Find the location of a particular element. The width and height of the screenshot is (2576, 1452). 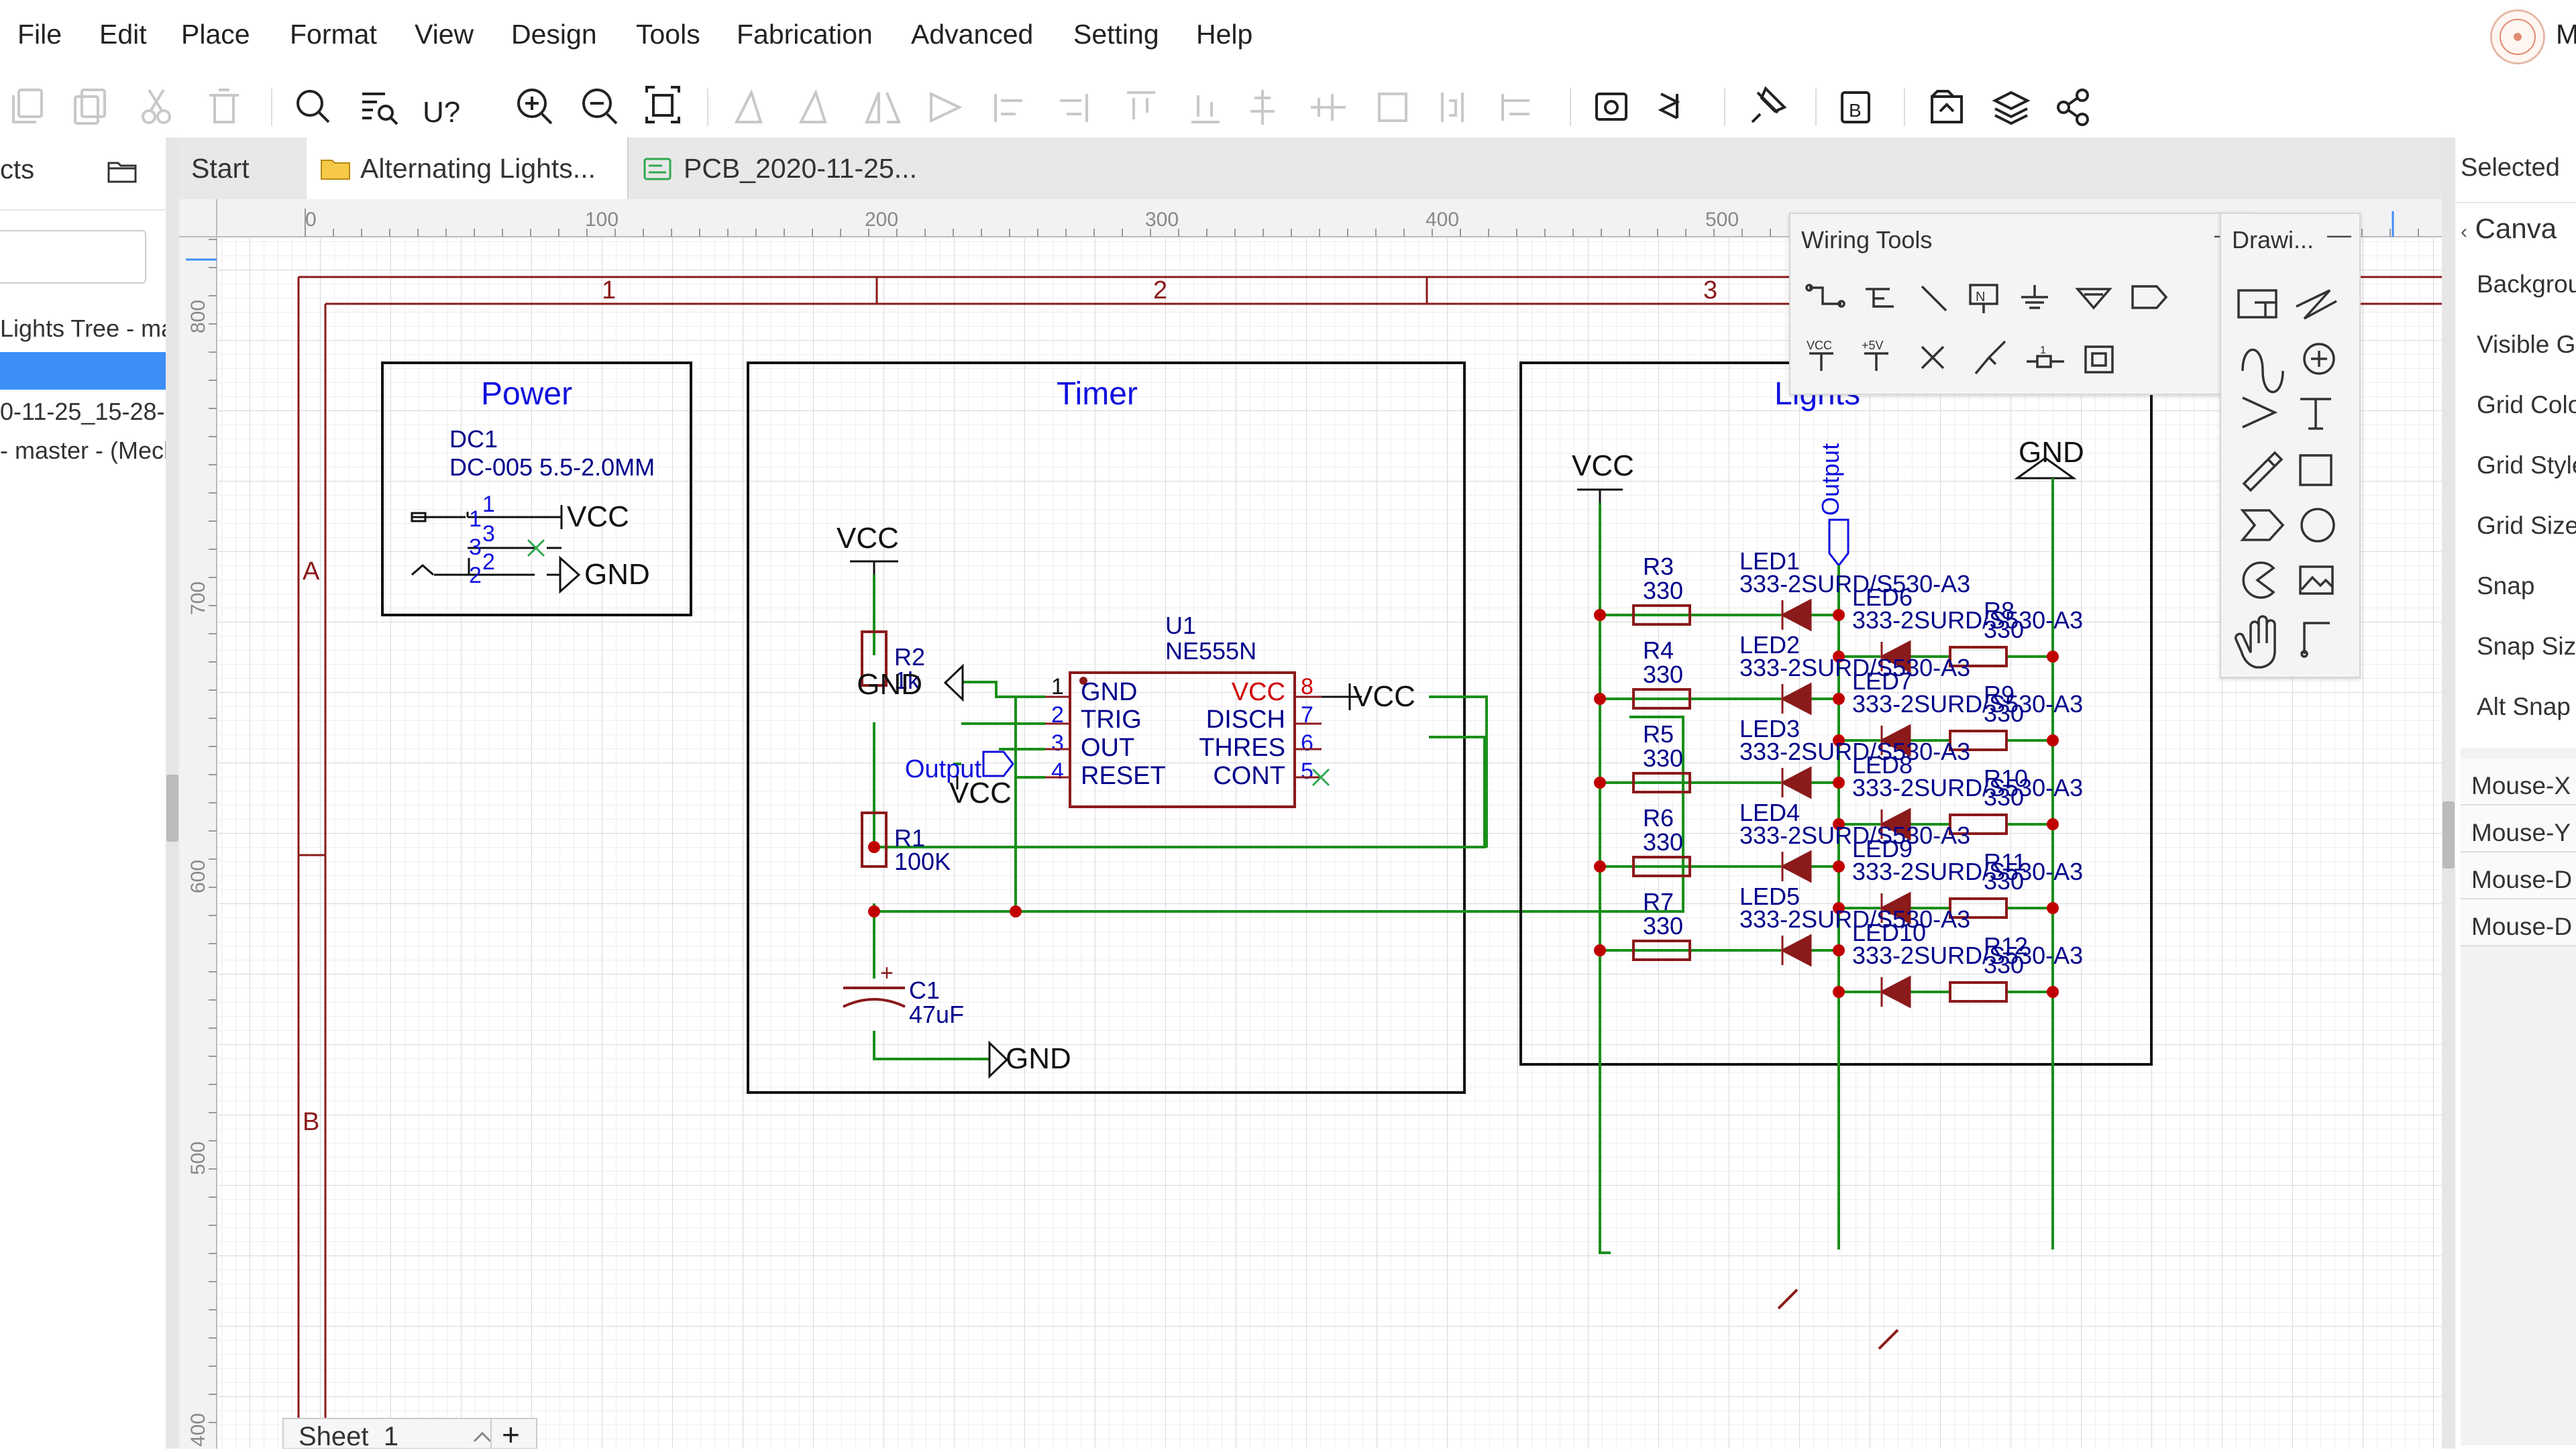

menu-place: Place is located at coordinates (215, 34).